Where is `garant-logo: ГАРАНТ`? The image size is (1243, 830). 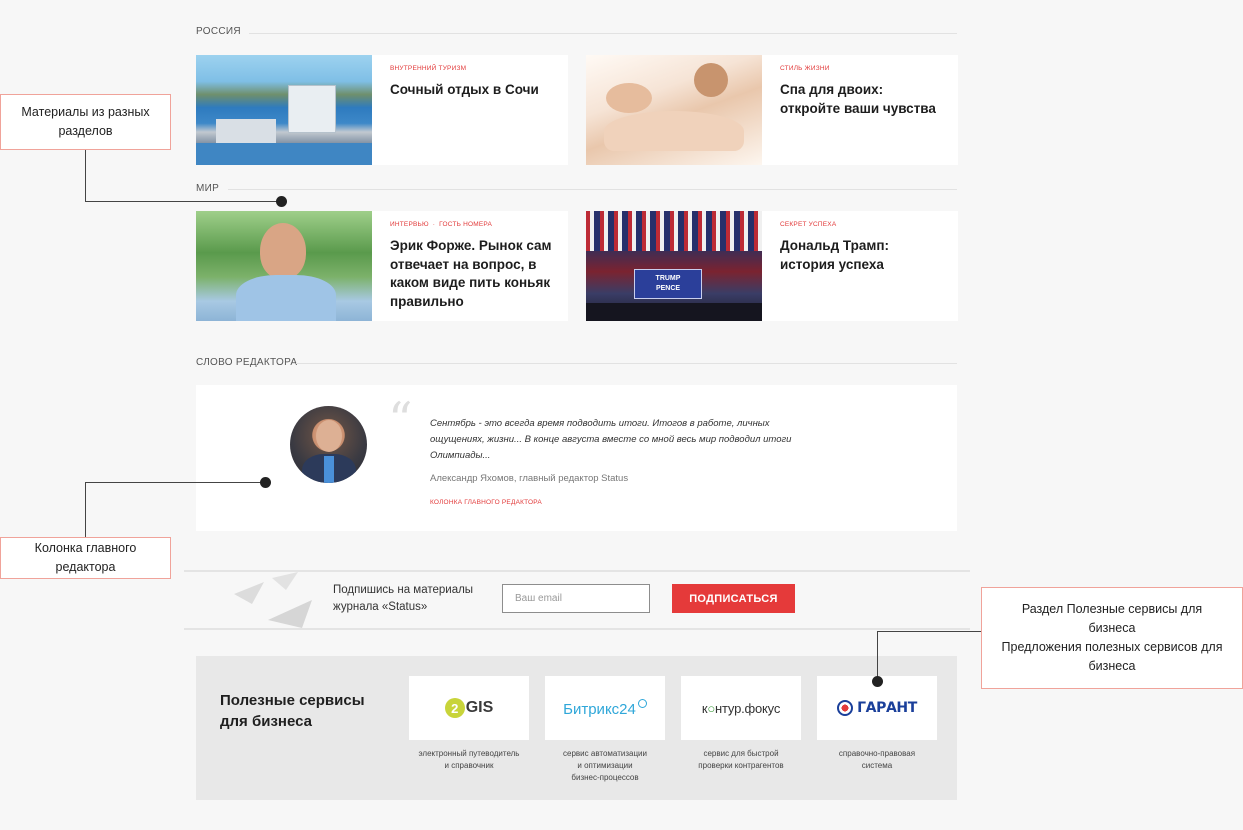 garant-logo: ГАРАНТ is located at coordinates (877, 708).